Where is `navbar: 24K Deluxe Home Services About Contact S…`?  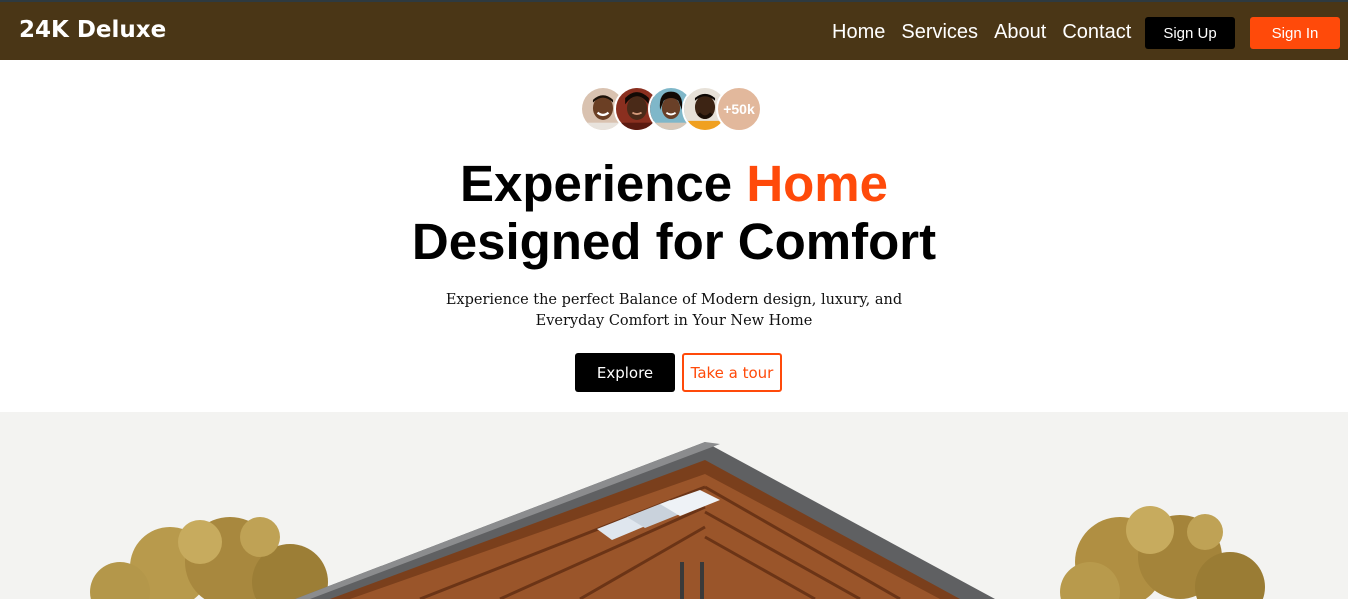 navbar: 24K Deluxe Home Services About Contact S… is located at coordinates (674, 31).